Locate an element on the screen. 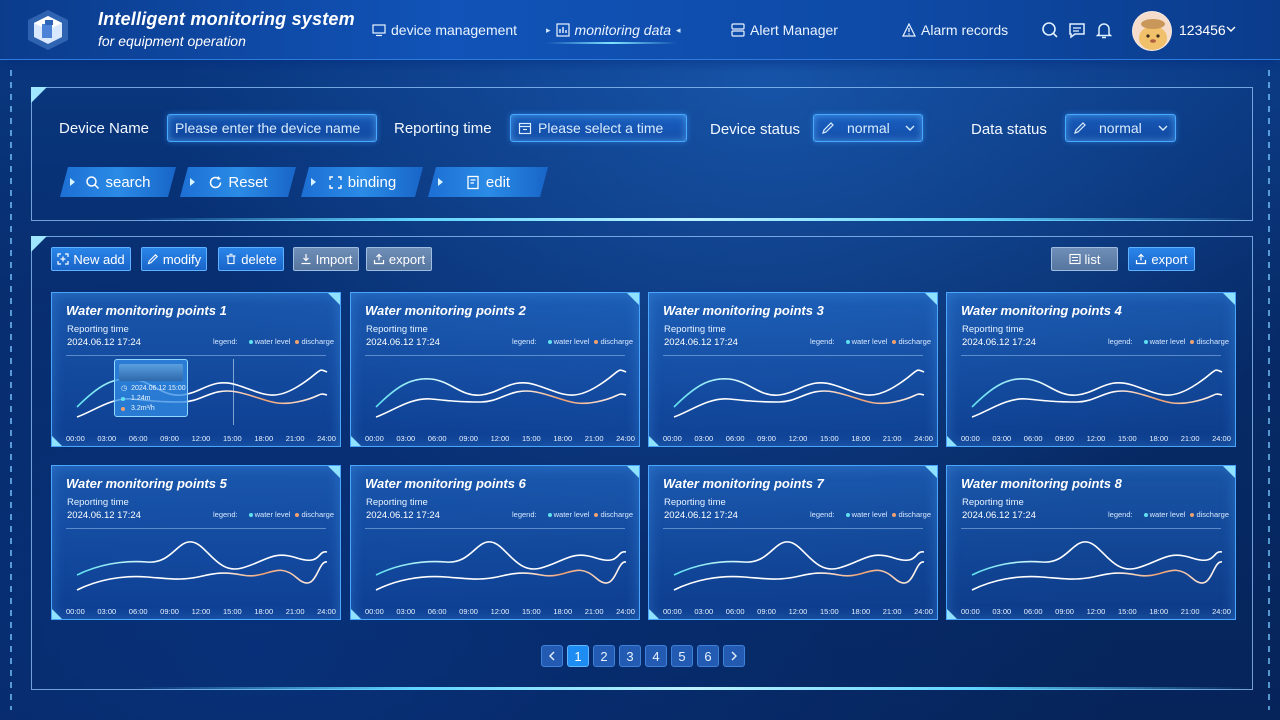 Image resolution: width=1280 pixels, height=720 pixels. nav-device-management: device management is located at coordinates (444, 30).